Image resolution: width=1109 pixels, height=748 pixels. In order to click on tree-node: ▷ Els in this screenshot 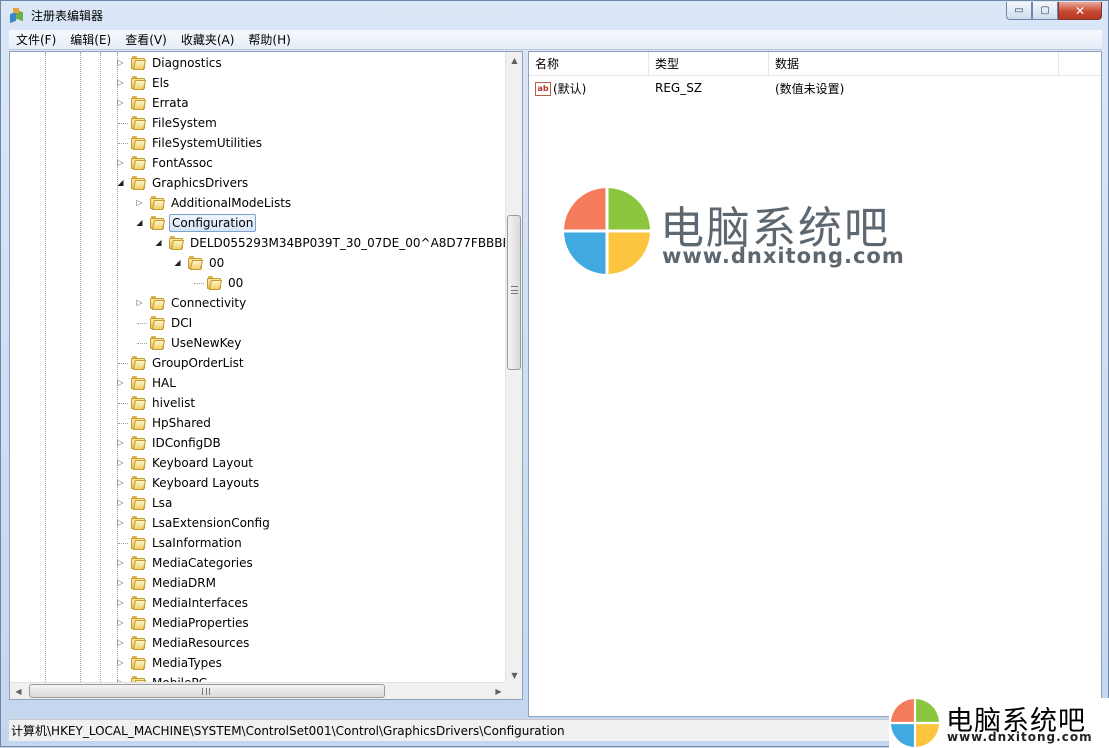, I will do `click(258, 83)`.